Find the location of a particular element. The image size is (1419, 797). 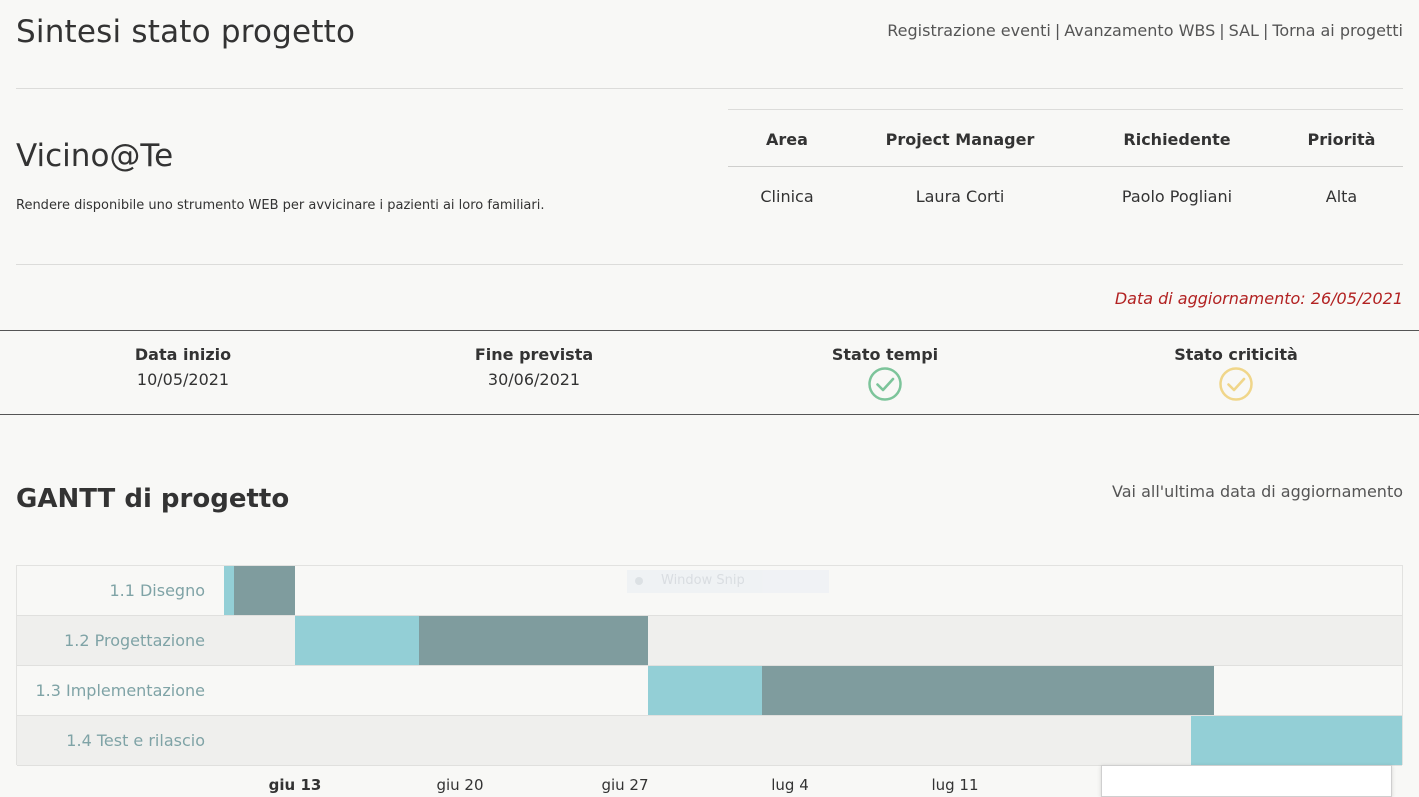

gantt-row: 1.4 Test e rilascio is located at coordinates (709, 741).